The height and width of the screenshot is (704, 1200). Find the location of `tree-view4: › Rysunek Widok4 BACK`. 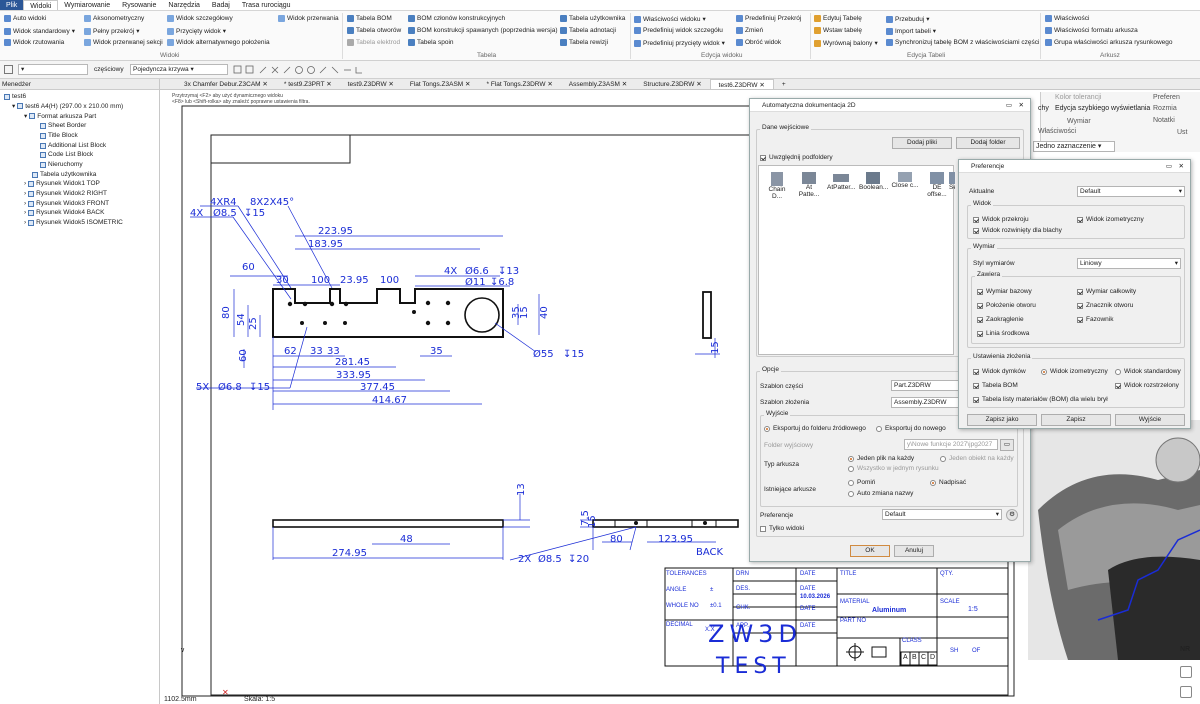

tree-view4: › Rysunek Widok4 BACK is located at coordinates (64, 212).